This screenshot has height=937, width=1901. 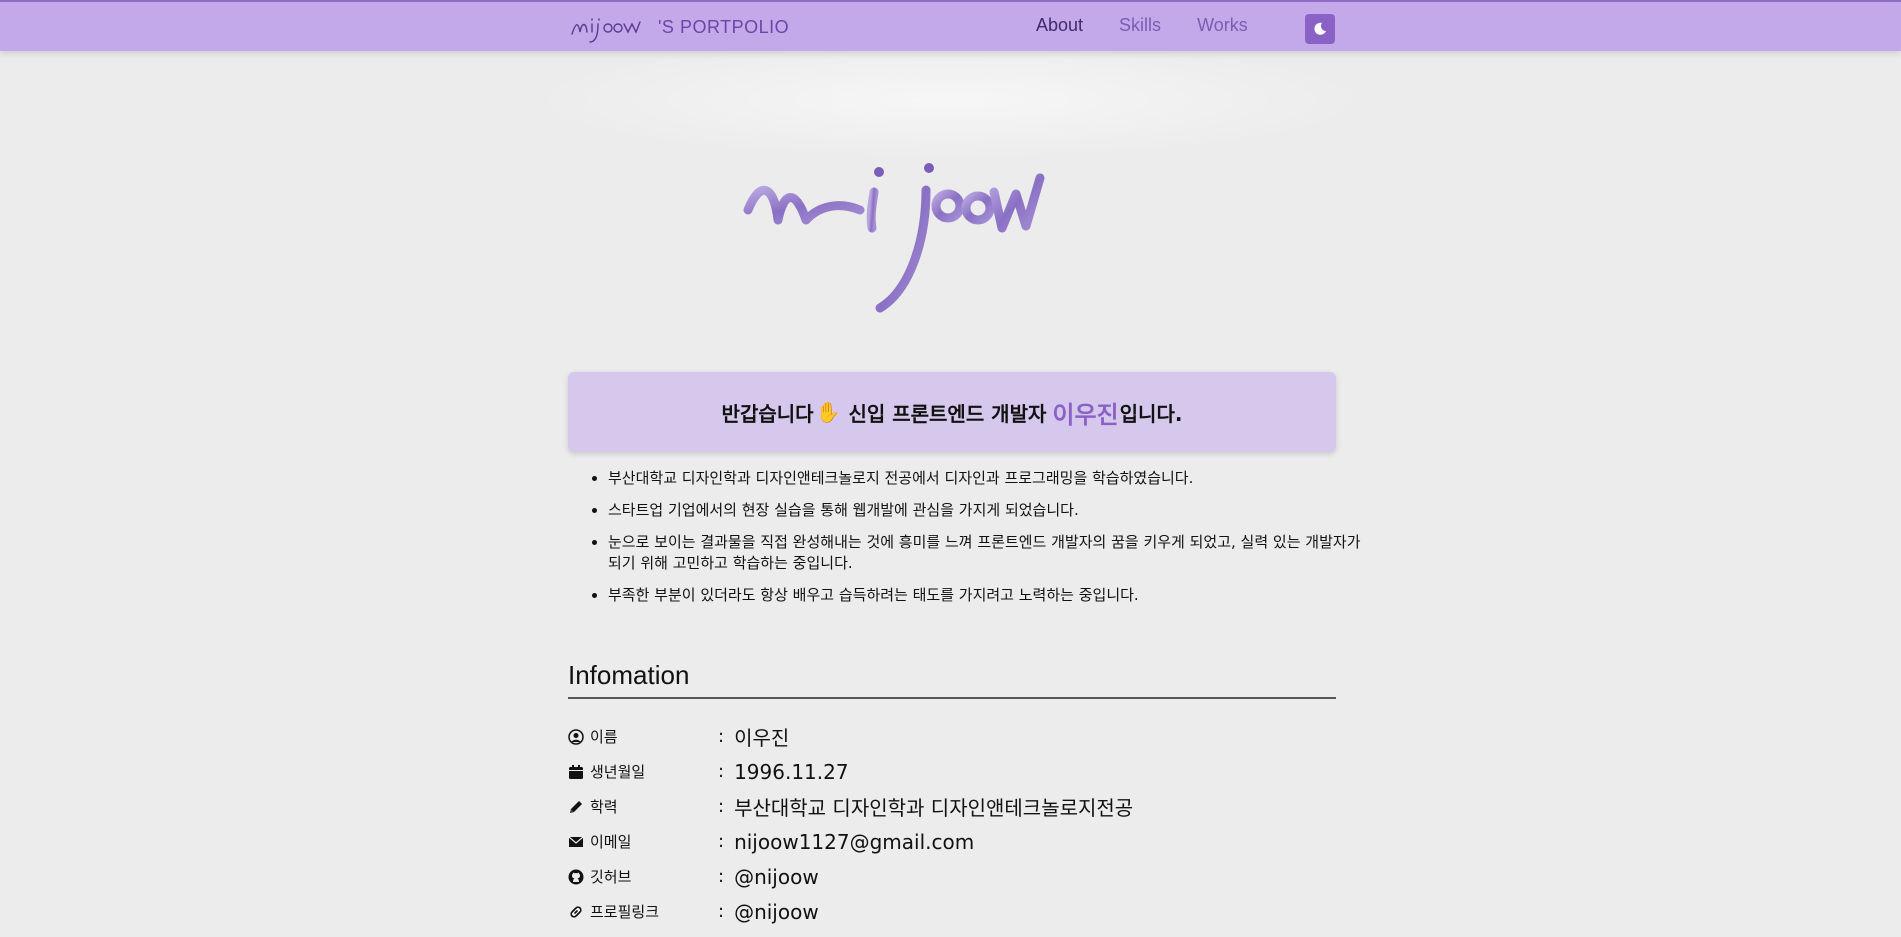 I want to click on greeting-suffix: 입니다., so click(x=1151, y=413).